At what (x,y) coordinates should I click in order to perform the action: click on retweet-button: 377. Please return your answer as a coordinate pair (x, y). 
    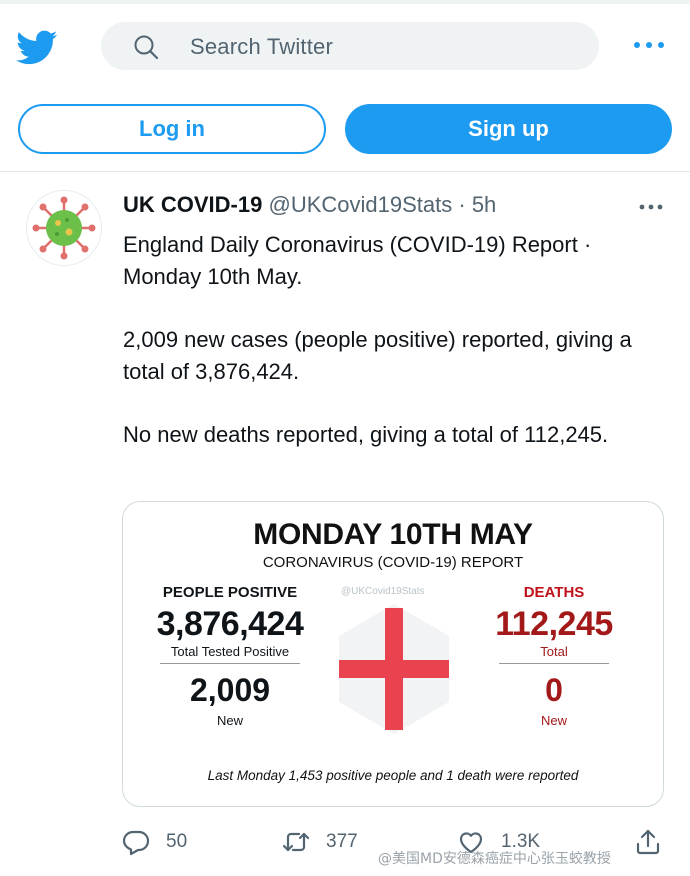
    Looking at the image, I should click on (320, 842).